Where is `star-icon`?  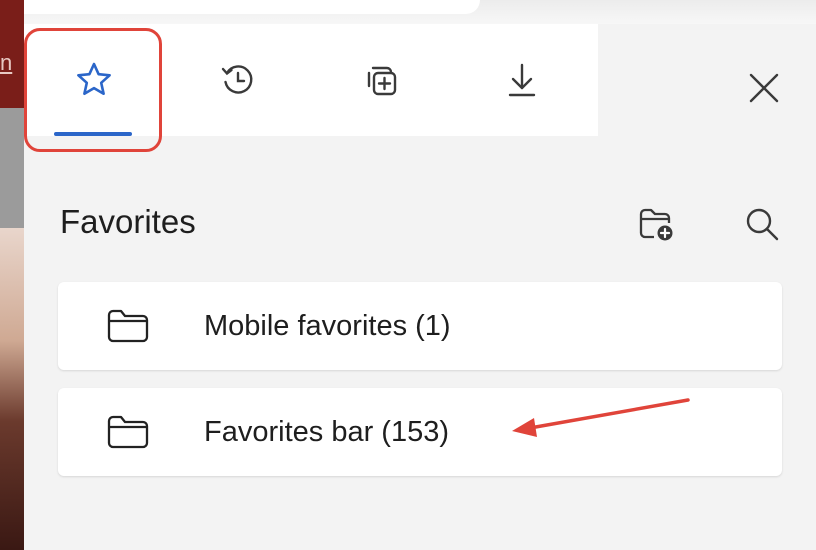
star-icon is located at coordinates (94, 78).